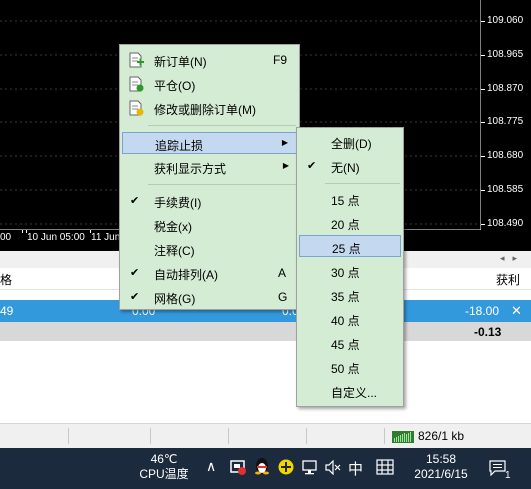 The height and width of the screenshot is (489, 531). What do you see at coordinates (516, 311) in the screenshot?
I see `close-order-icon: ✕` at bounding box center [516, 311].